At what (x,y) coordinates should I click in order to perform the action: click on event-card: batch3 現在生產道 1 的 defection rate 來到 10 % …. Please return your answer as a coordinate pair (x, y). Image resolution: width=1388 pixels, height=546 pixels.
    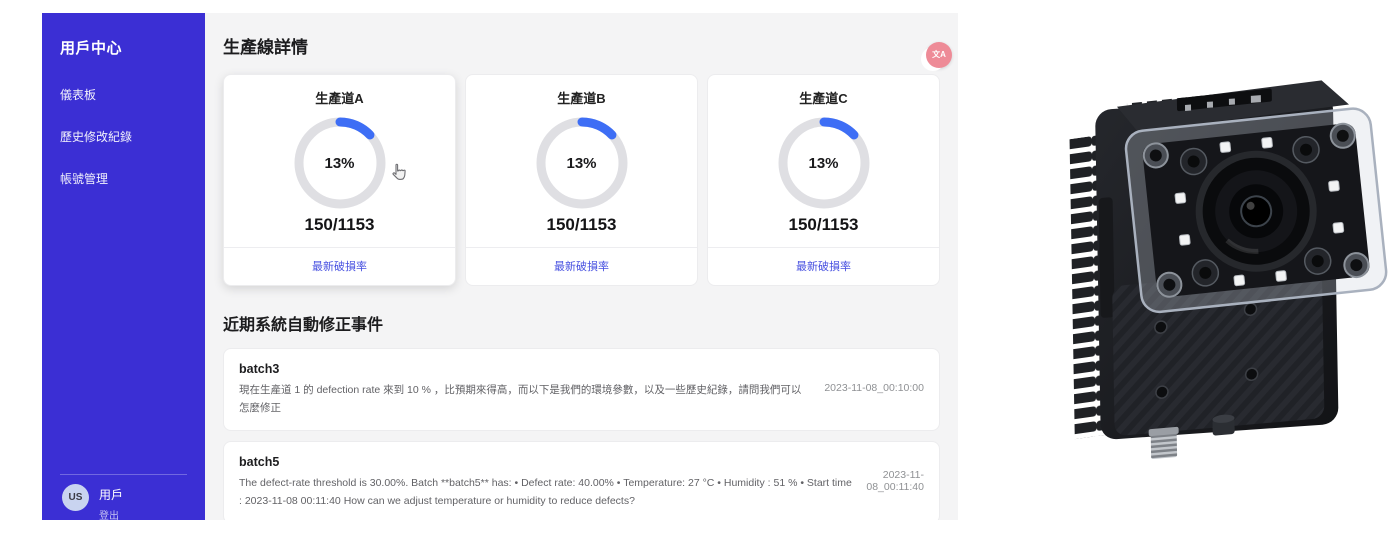
    Looking at the image, I should click on (581, 389).